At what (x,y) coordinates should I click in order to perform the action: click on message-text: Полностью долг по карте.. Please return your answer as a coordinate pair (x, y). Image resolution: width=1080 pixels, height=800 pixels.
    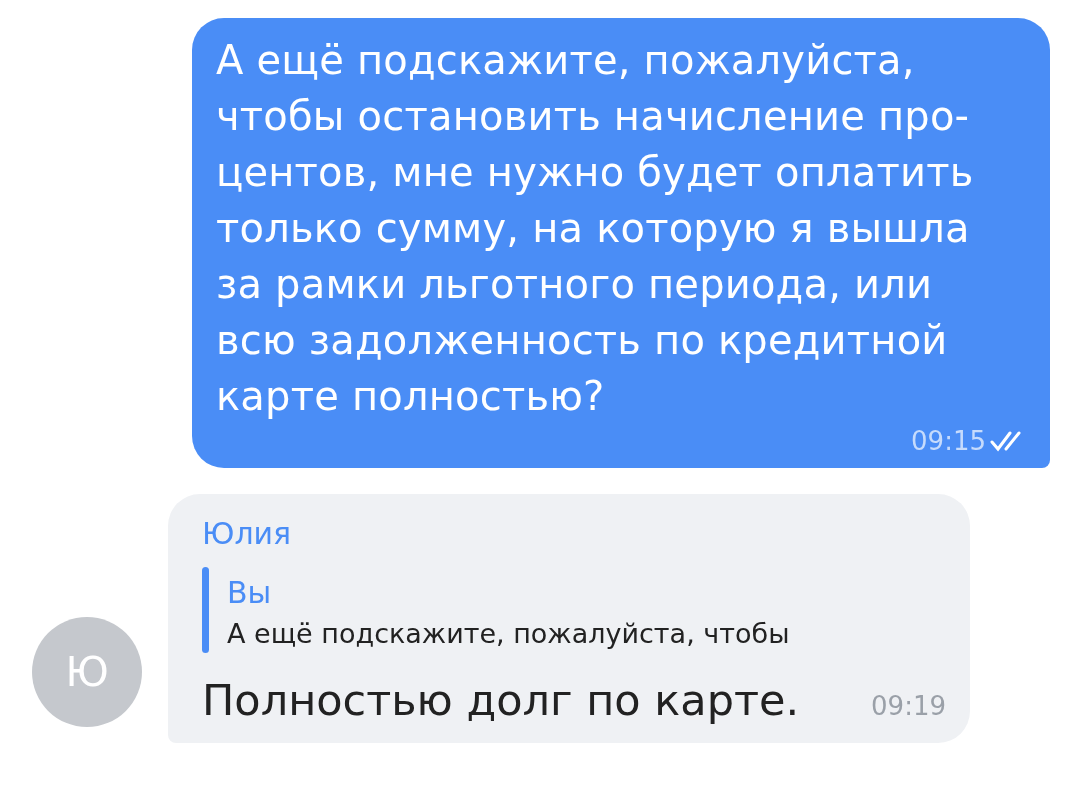
    Looking at the image, I should click on (501, 700).